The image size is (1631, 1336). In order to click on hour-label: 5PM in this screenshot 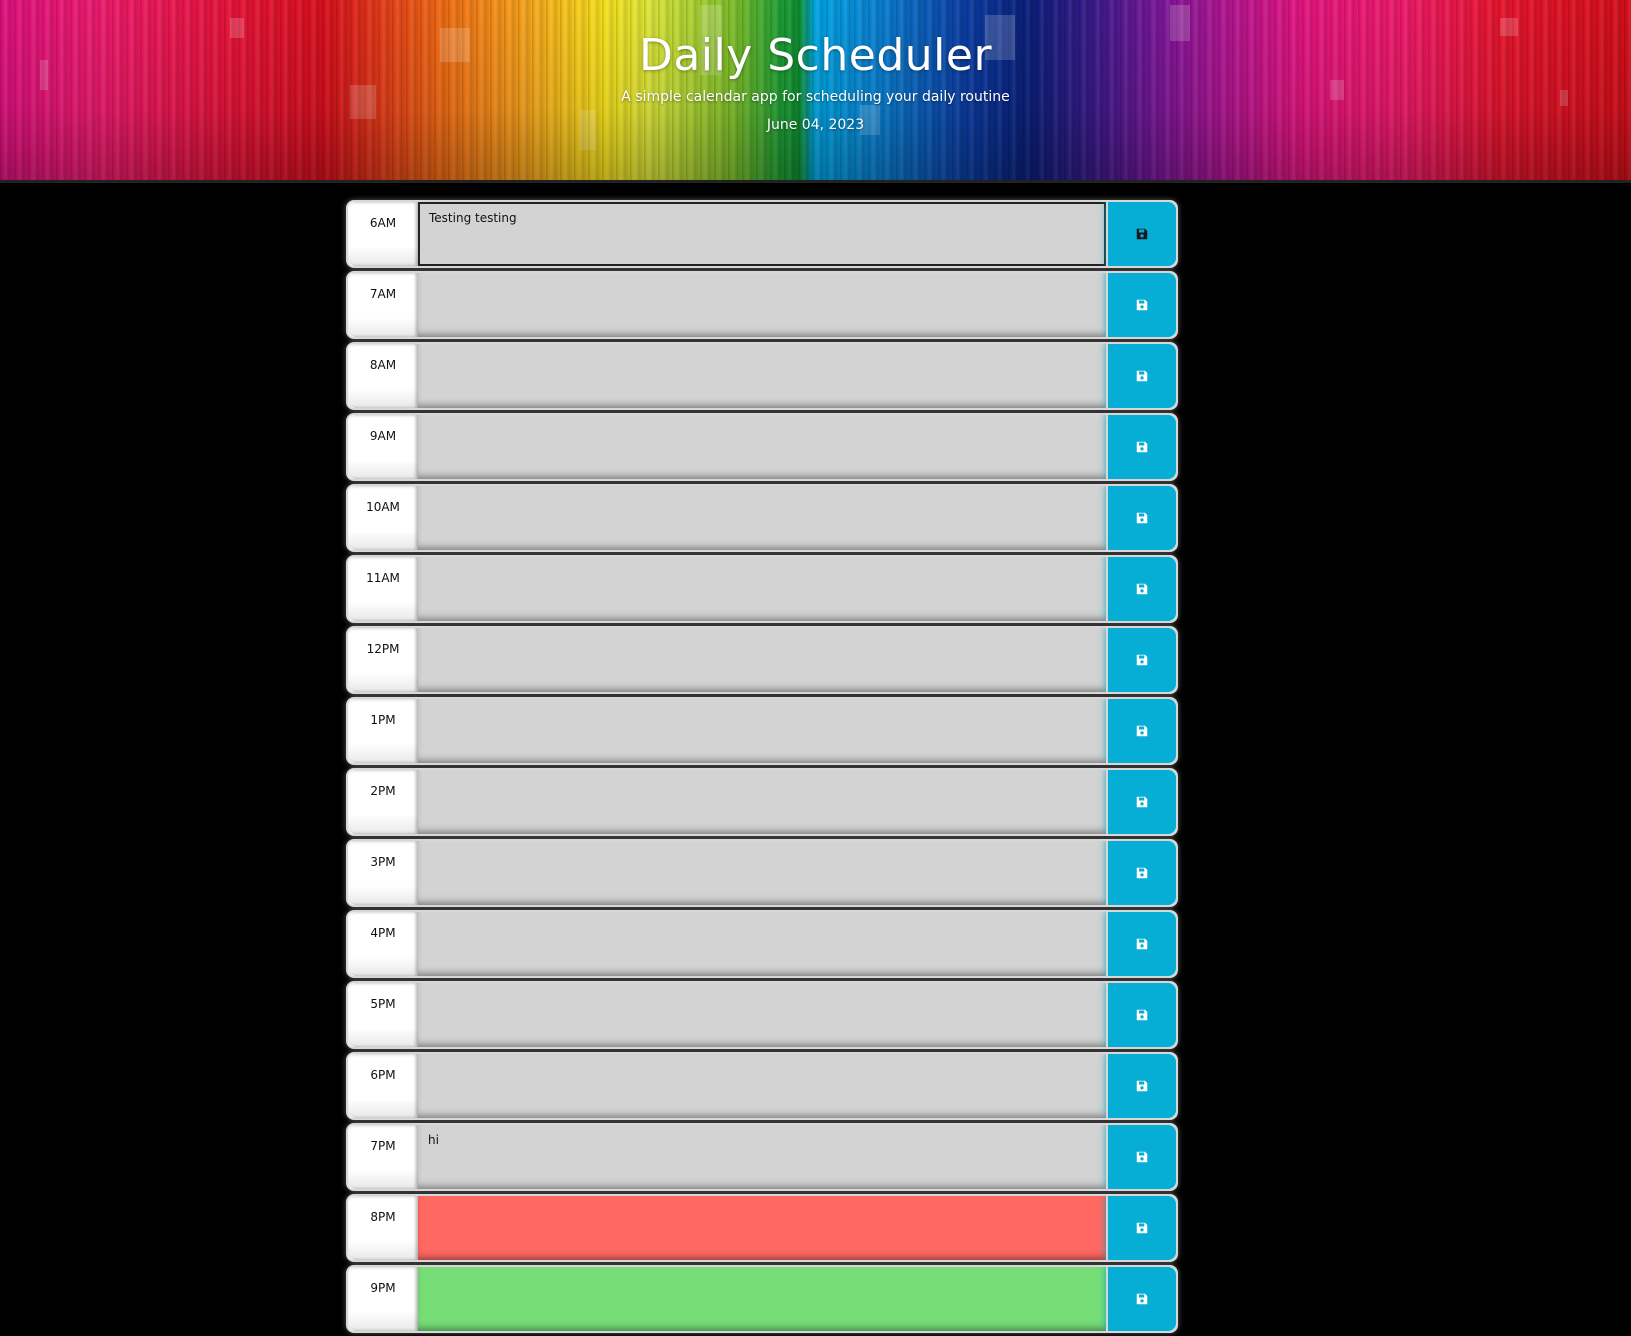, I will do `click(383, 1015)`.